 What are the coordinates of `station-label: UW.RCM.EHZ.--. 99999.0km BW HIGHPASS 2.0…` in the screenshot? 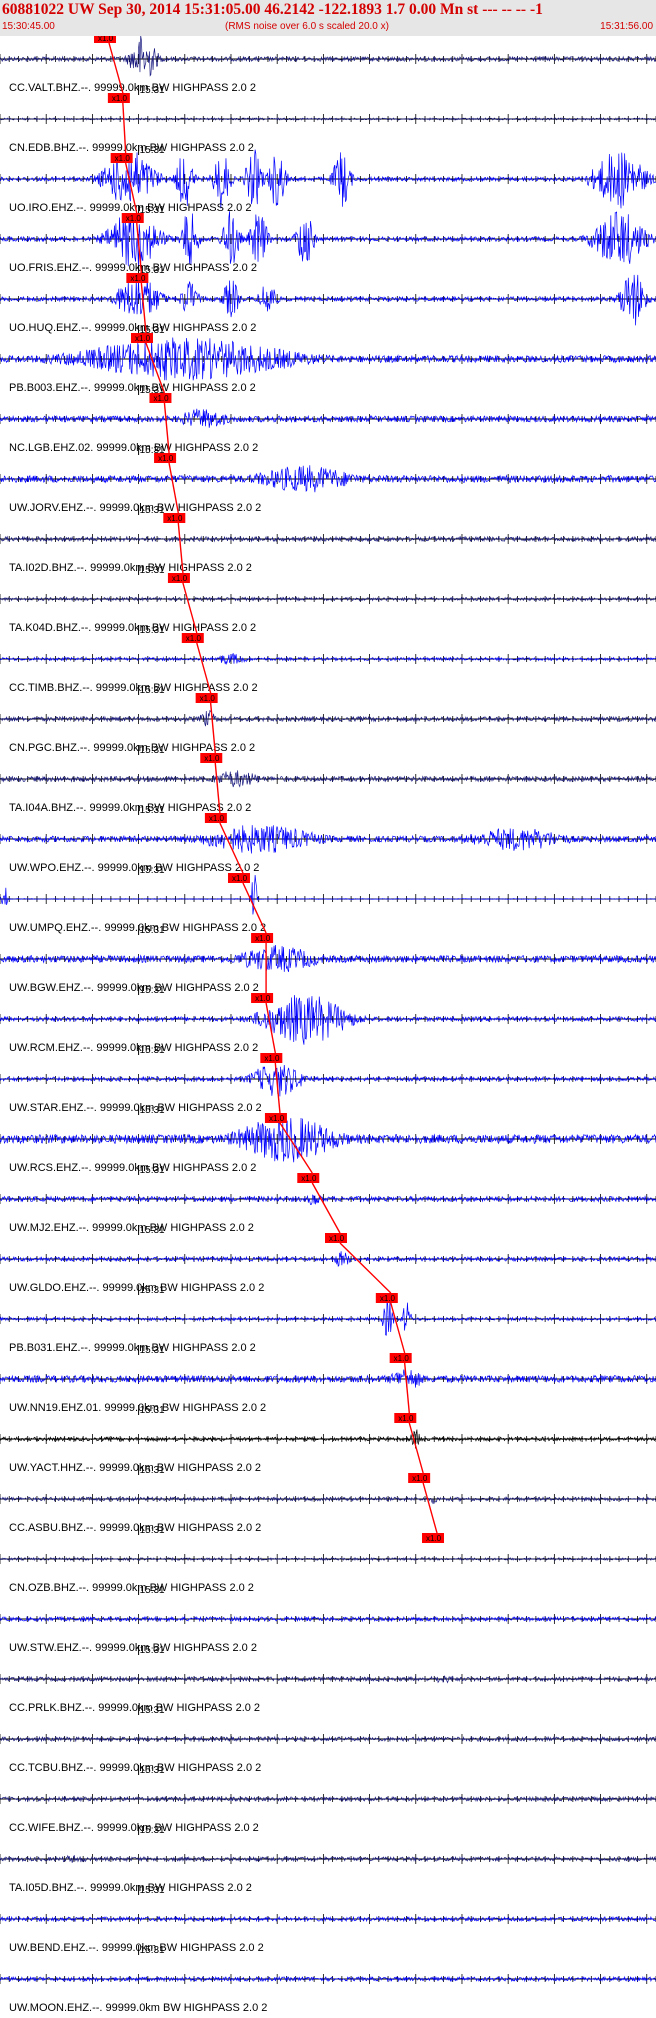 It's located at (133, 1048).